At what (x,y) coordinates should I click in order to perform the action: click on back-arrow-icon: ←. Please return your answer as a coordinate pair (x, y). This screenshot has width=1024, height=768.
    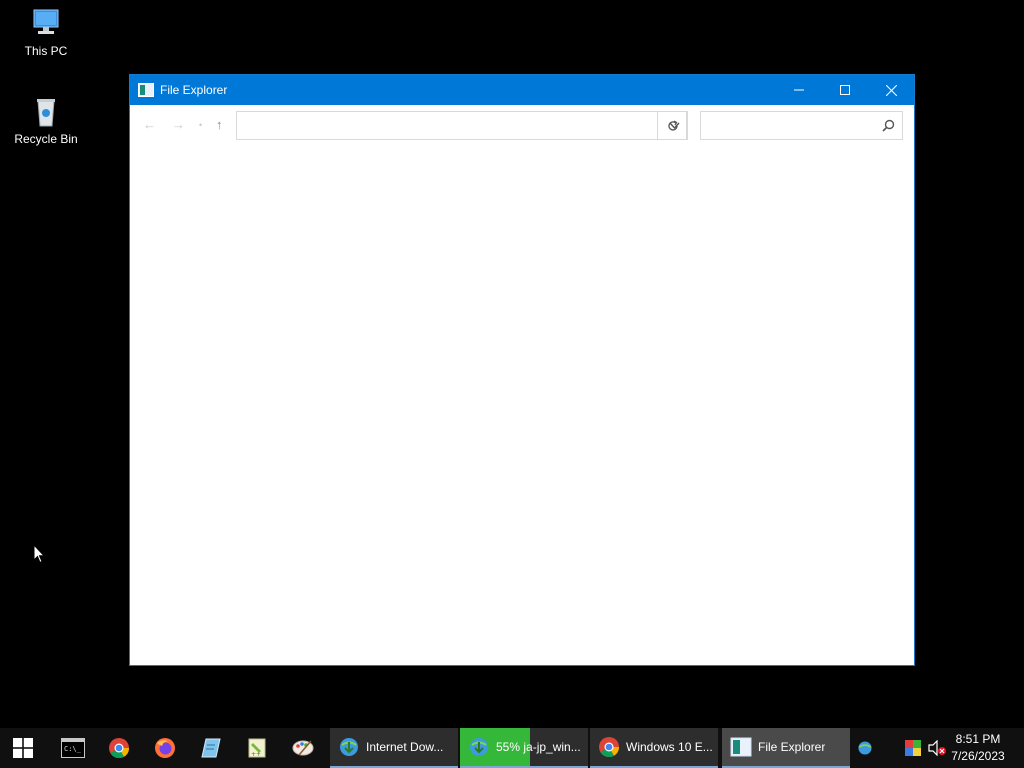
    Looking at the image, I should click on (149, 124).